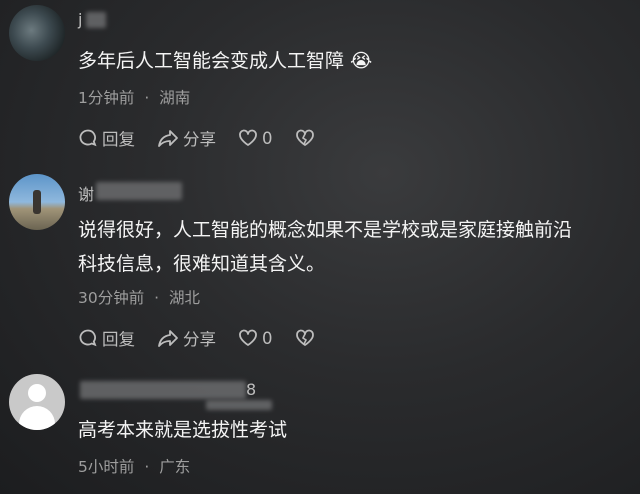  I want to click on comment-location: 湖北, so click(185, 298).